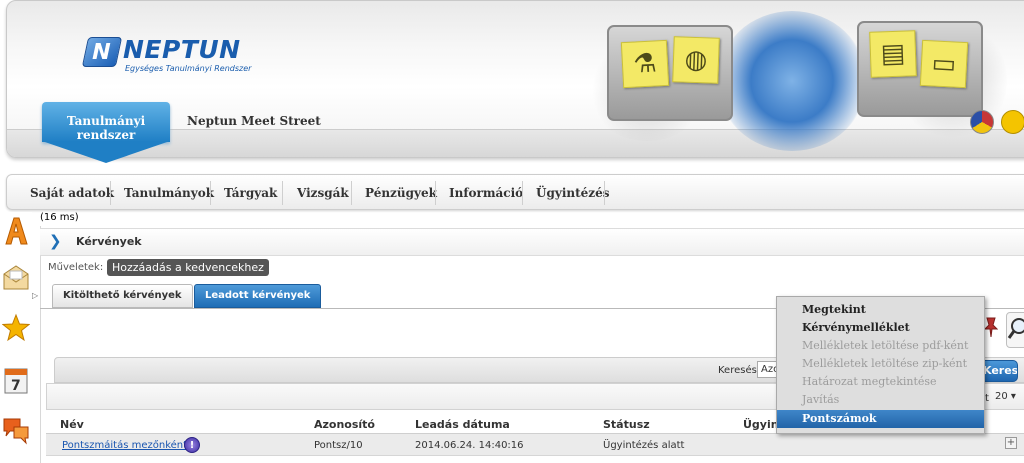 Image resolution: width=1024 pixels, height=463 pixels. Describe the element at coordinates (644, 445) in the screenshot. I see `request-status: Ügyintézés alatt` at that location.